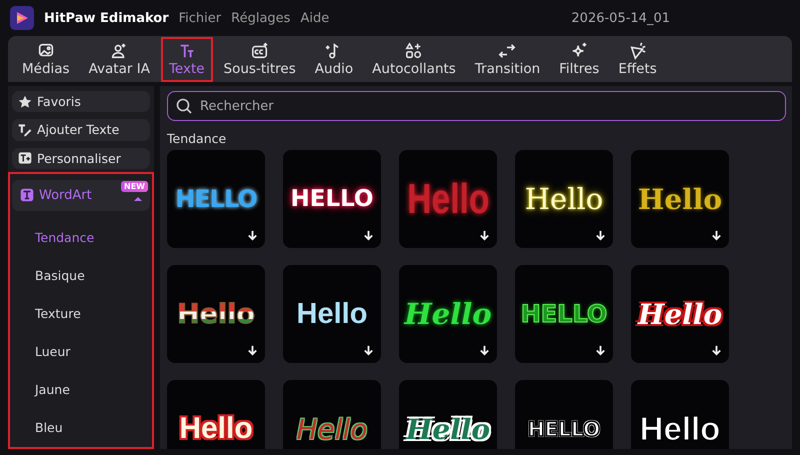 The image size is (800, 455). I want to click on menu-item: Fichier, so click(200, 18).